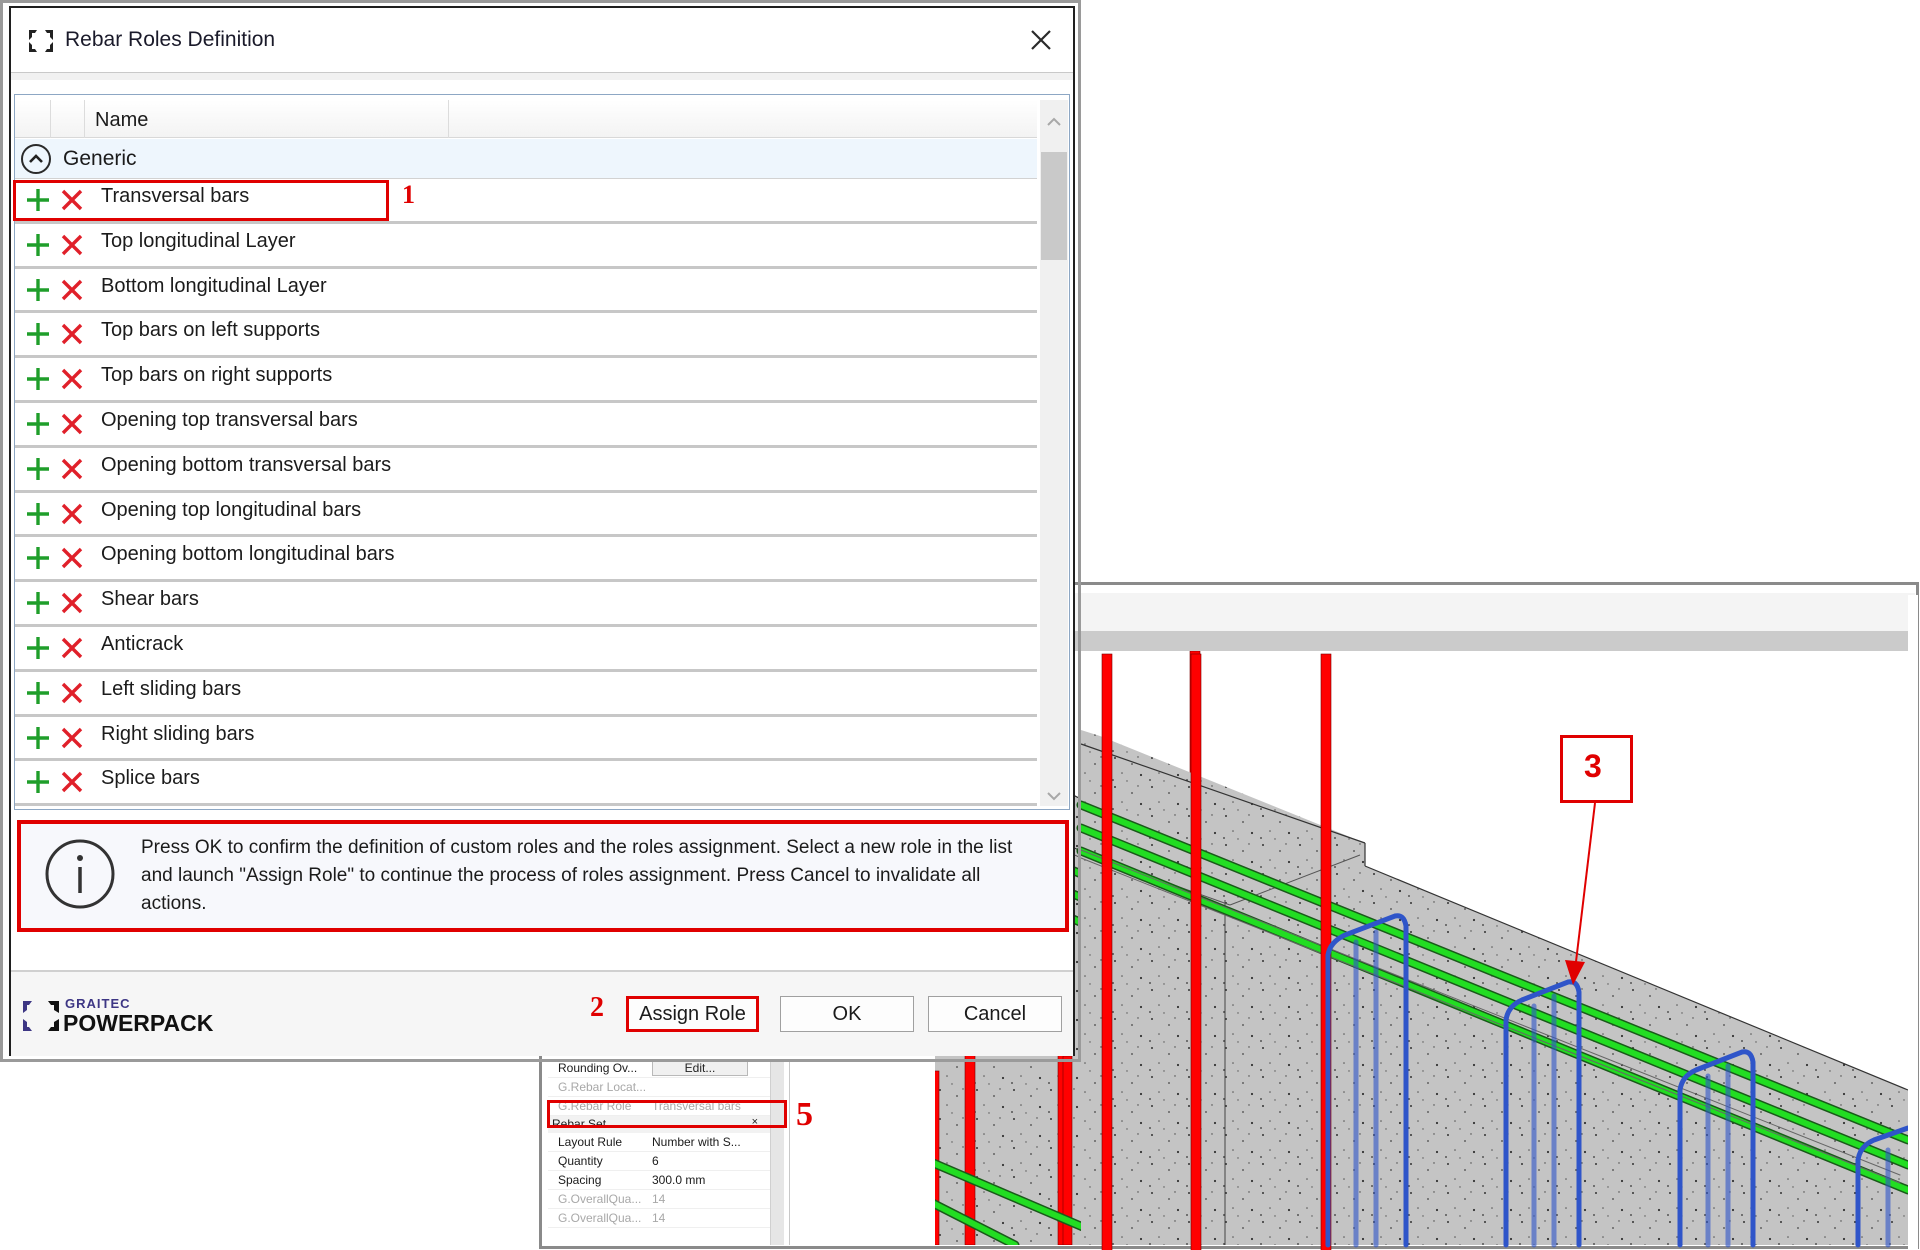 The width and height of the screenshot is (1920, 1250). I want to click on properties-scrollbar, so click(777, 1152).